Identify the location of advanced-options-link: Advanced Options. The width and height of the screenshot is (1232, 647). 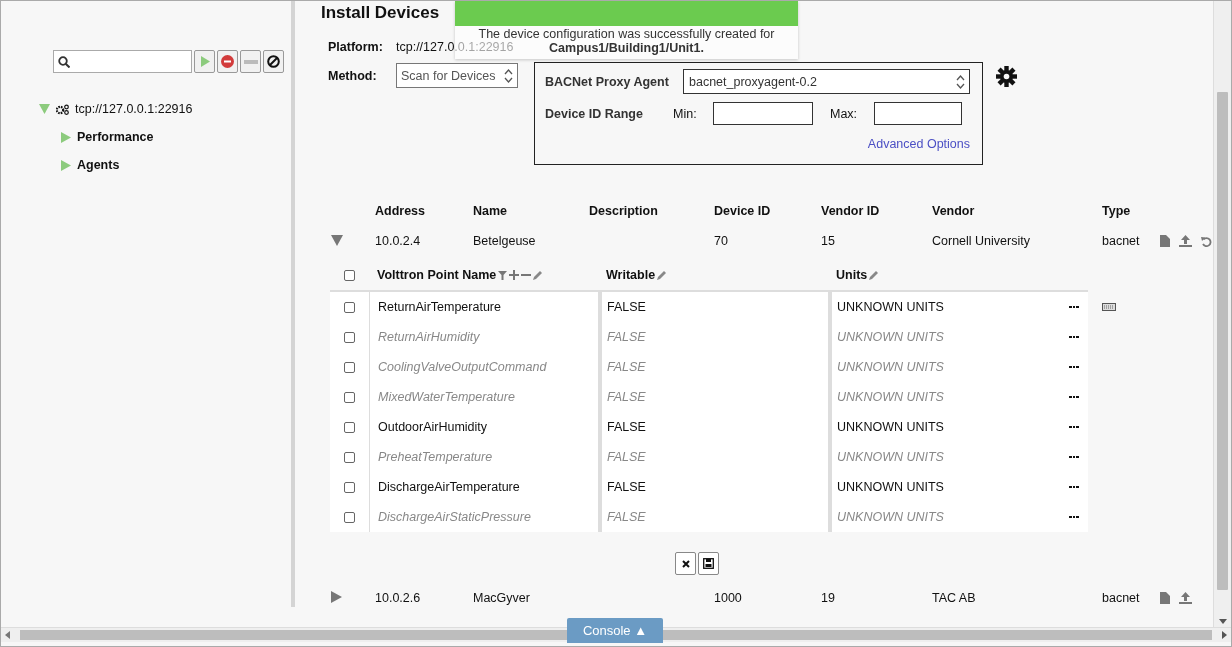
(918, 144).